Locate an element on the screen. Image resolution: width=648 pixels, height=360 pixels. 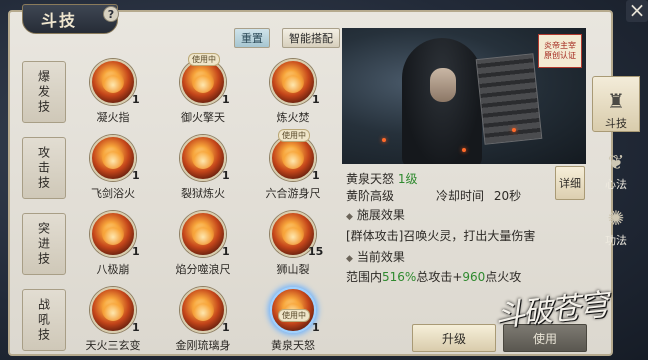
side-tab-label: 功法 is located at coordinates (616, 240).